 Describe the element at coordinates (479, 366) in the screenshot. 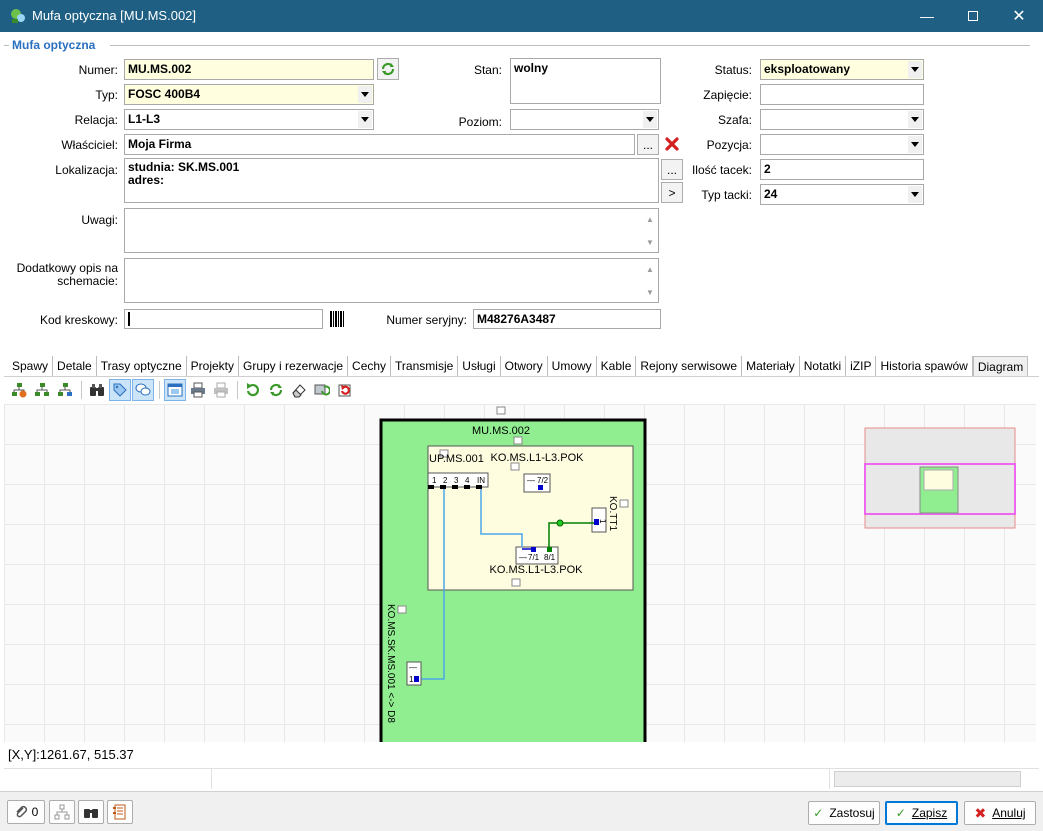

I see `tab-usługi: Usługi` at that location.